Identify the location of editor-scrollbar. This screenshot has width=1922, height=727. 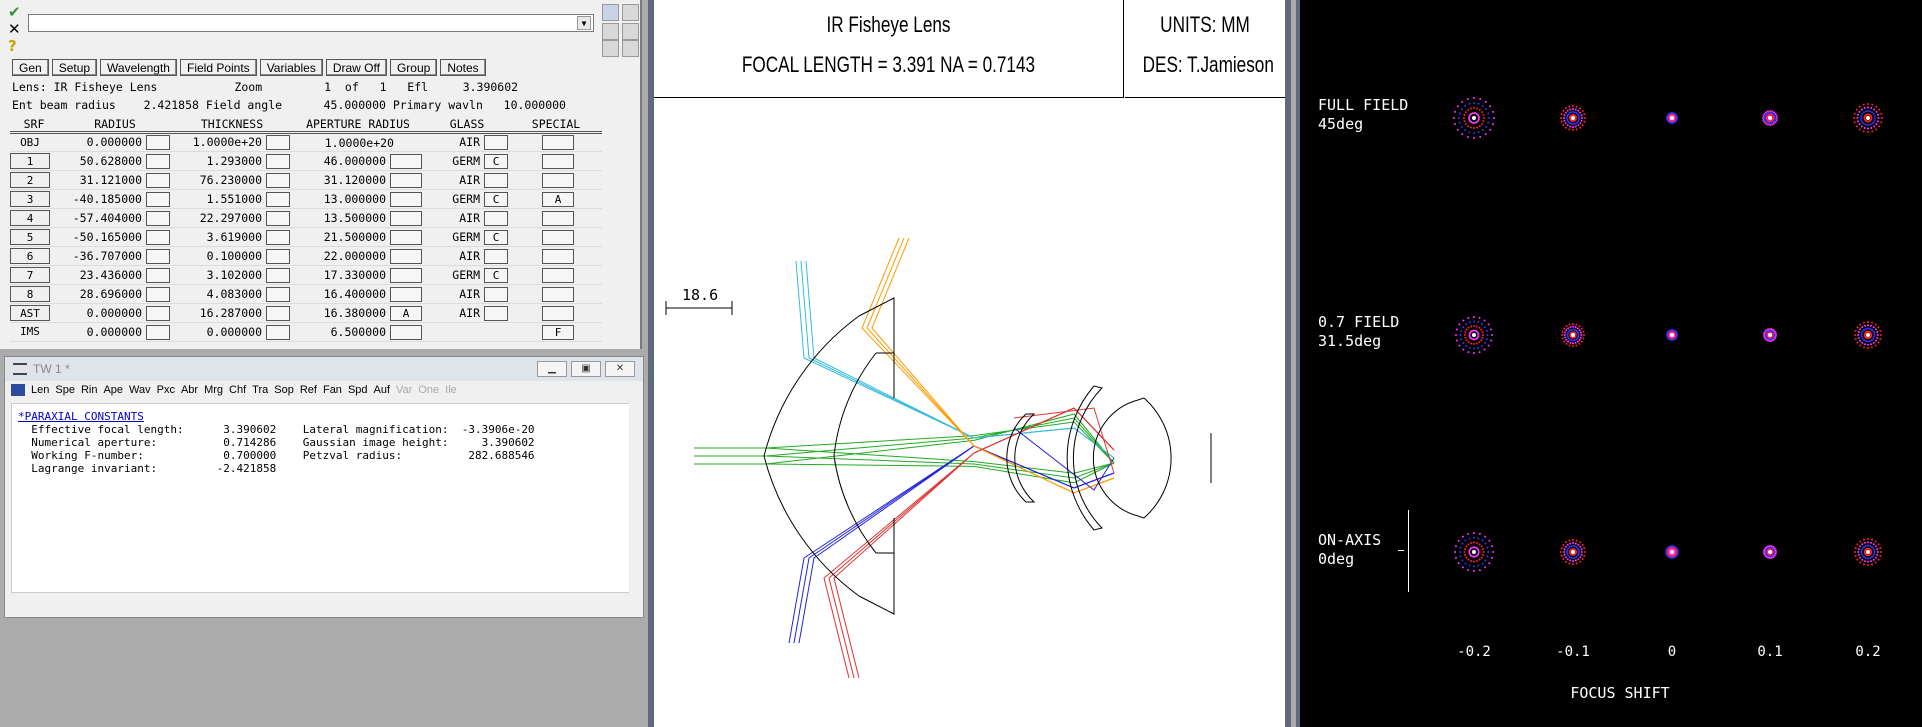
(632, 202).